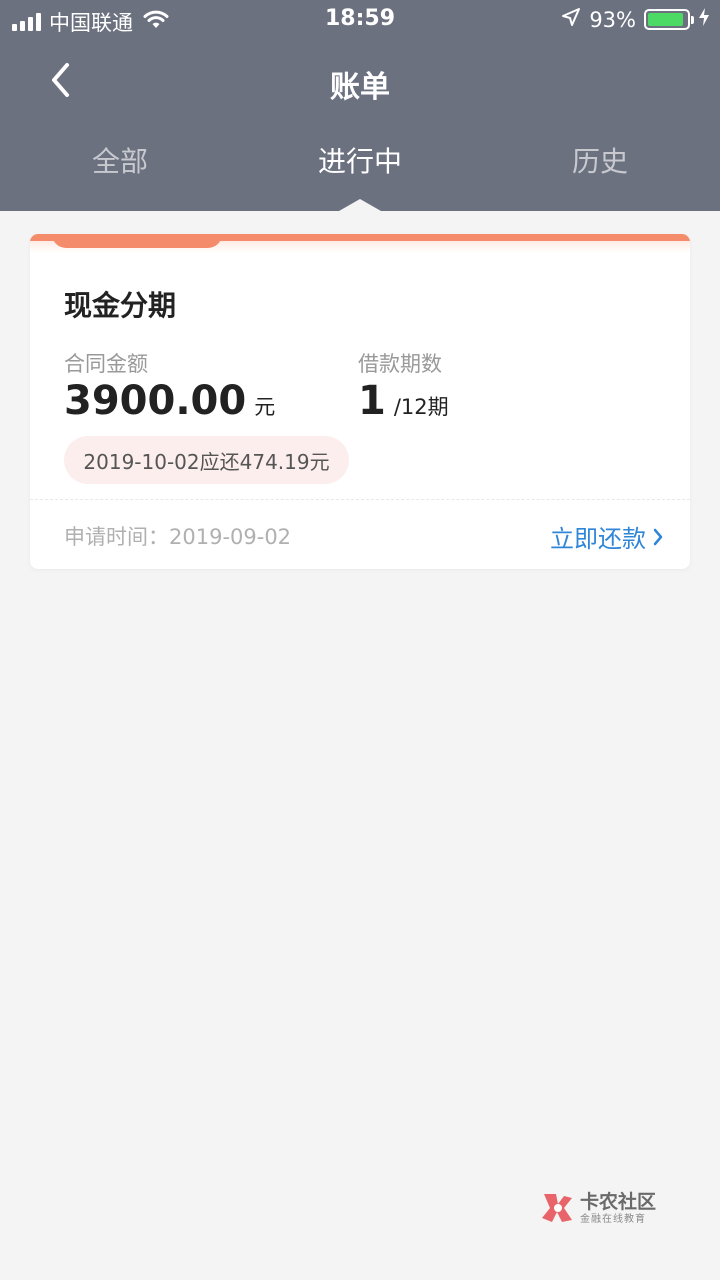  I want to click on kanong-logo-icon, so click(557, 1208).